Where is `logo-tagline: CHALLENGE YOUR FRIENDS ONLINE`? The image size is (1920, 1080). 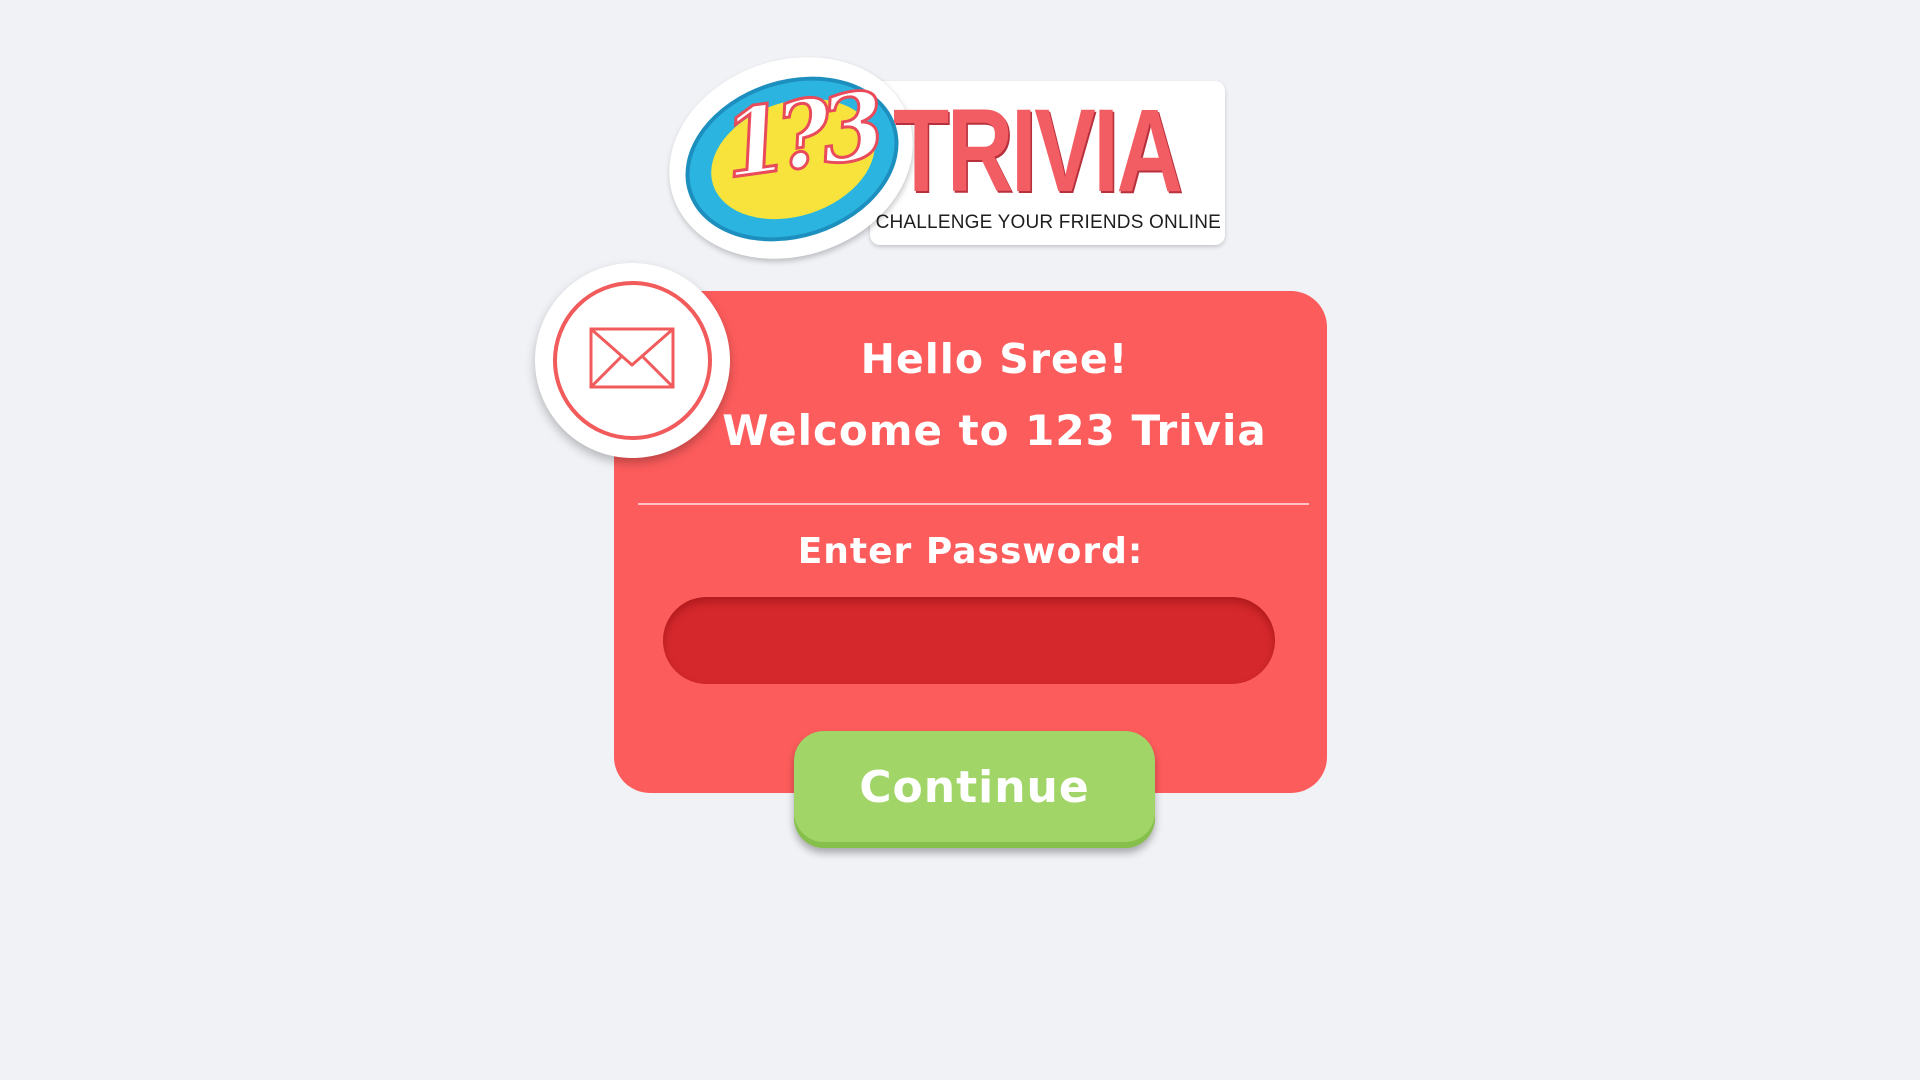 logo-tagline: CHALLENGE YOUR FRIENDS ONLINE is located at coordinates (1048, 222).